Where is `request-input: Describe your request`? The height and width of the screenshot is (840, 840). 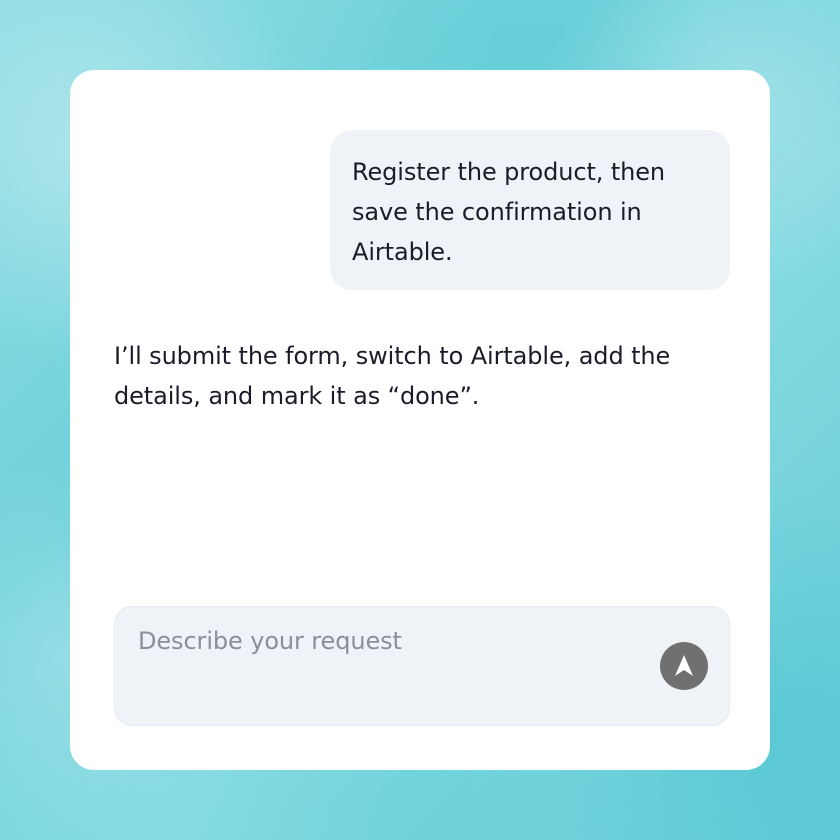
request-input: Describe your request is located at coordinates (422, 666).